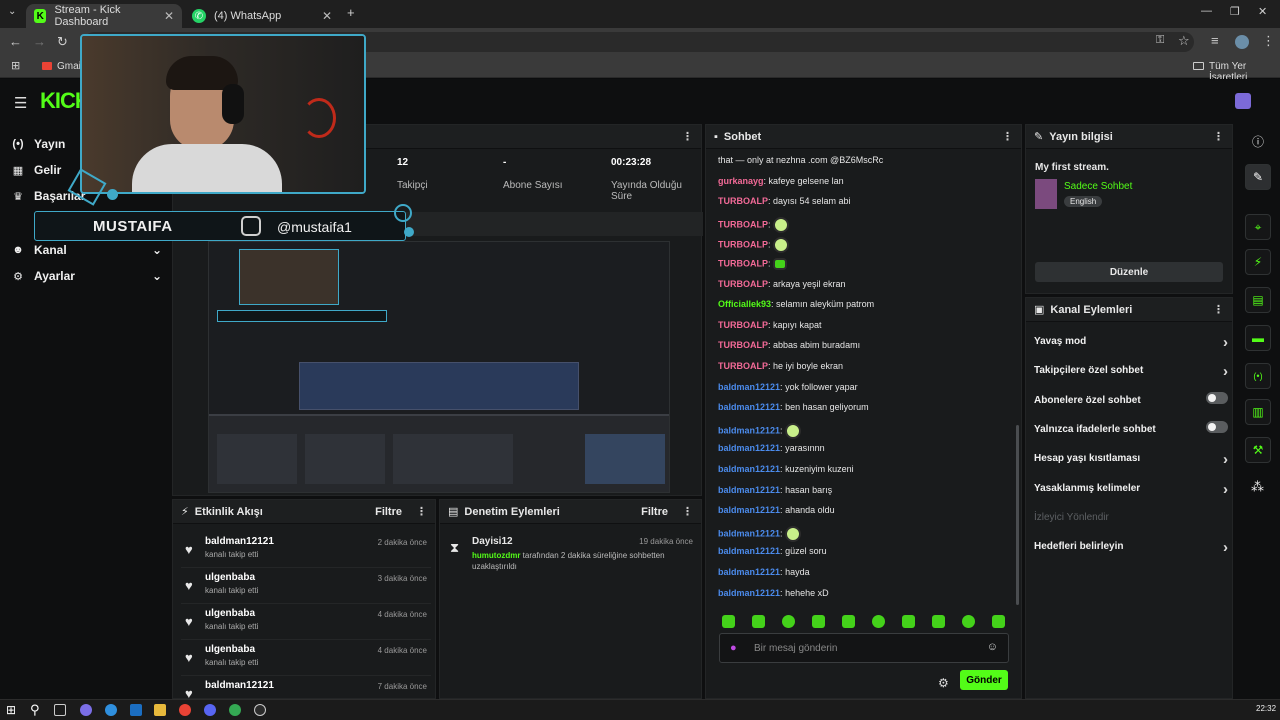 This screenshot has width=1280, height=720. Describe the element at coordinates (984, 680) in the screenshot. I see `send-button: Gönder` at that location.